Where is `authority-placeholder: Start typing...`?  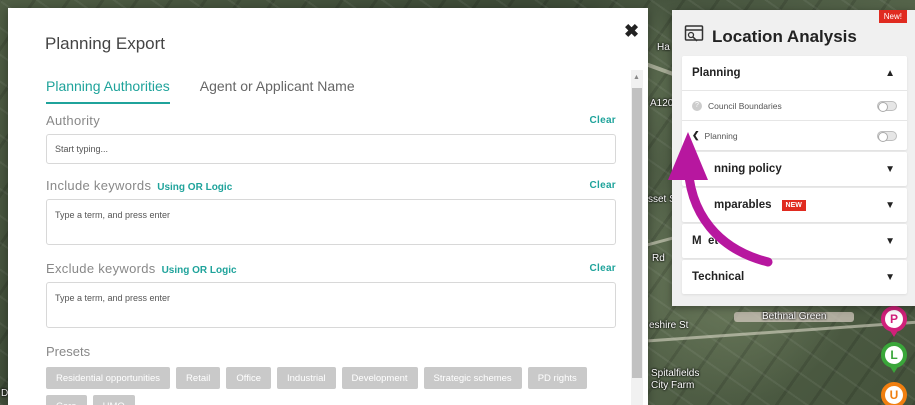 authority-placeholder: Start typing... is located at coordinates (82, 149).